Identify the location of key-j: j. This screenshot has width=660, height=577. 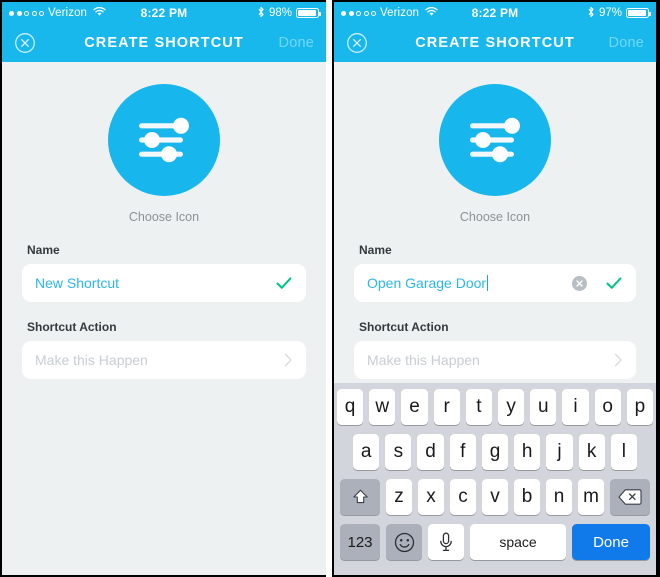
(559, 452).